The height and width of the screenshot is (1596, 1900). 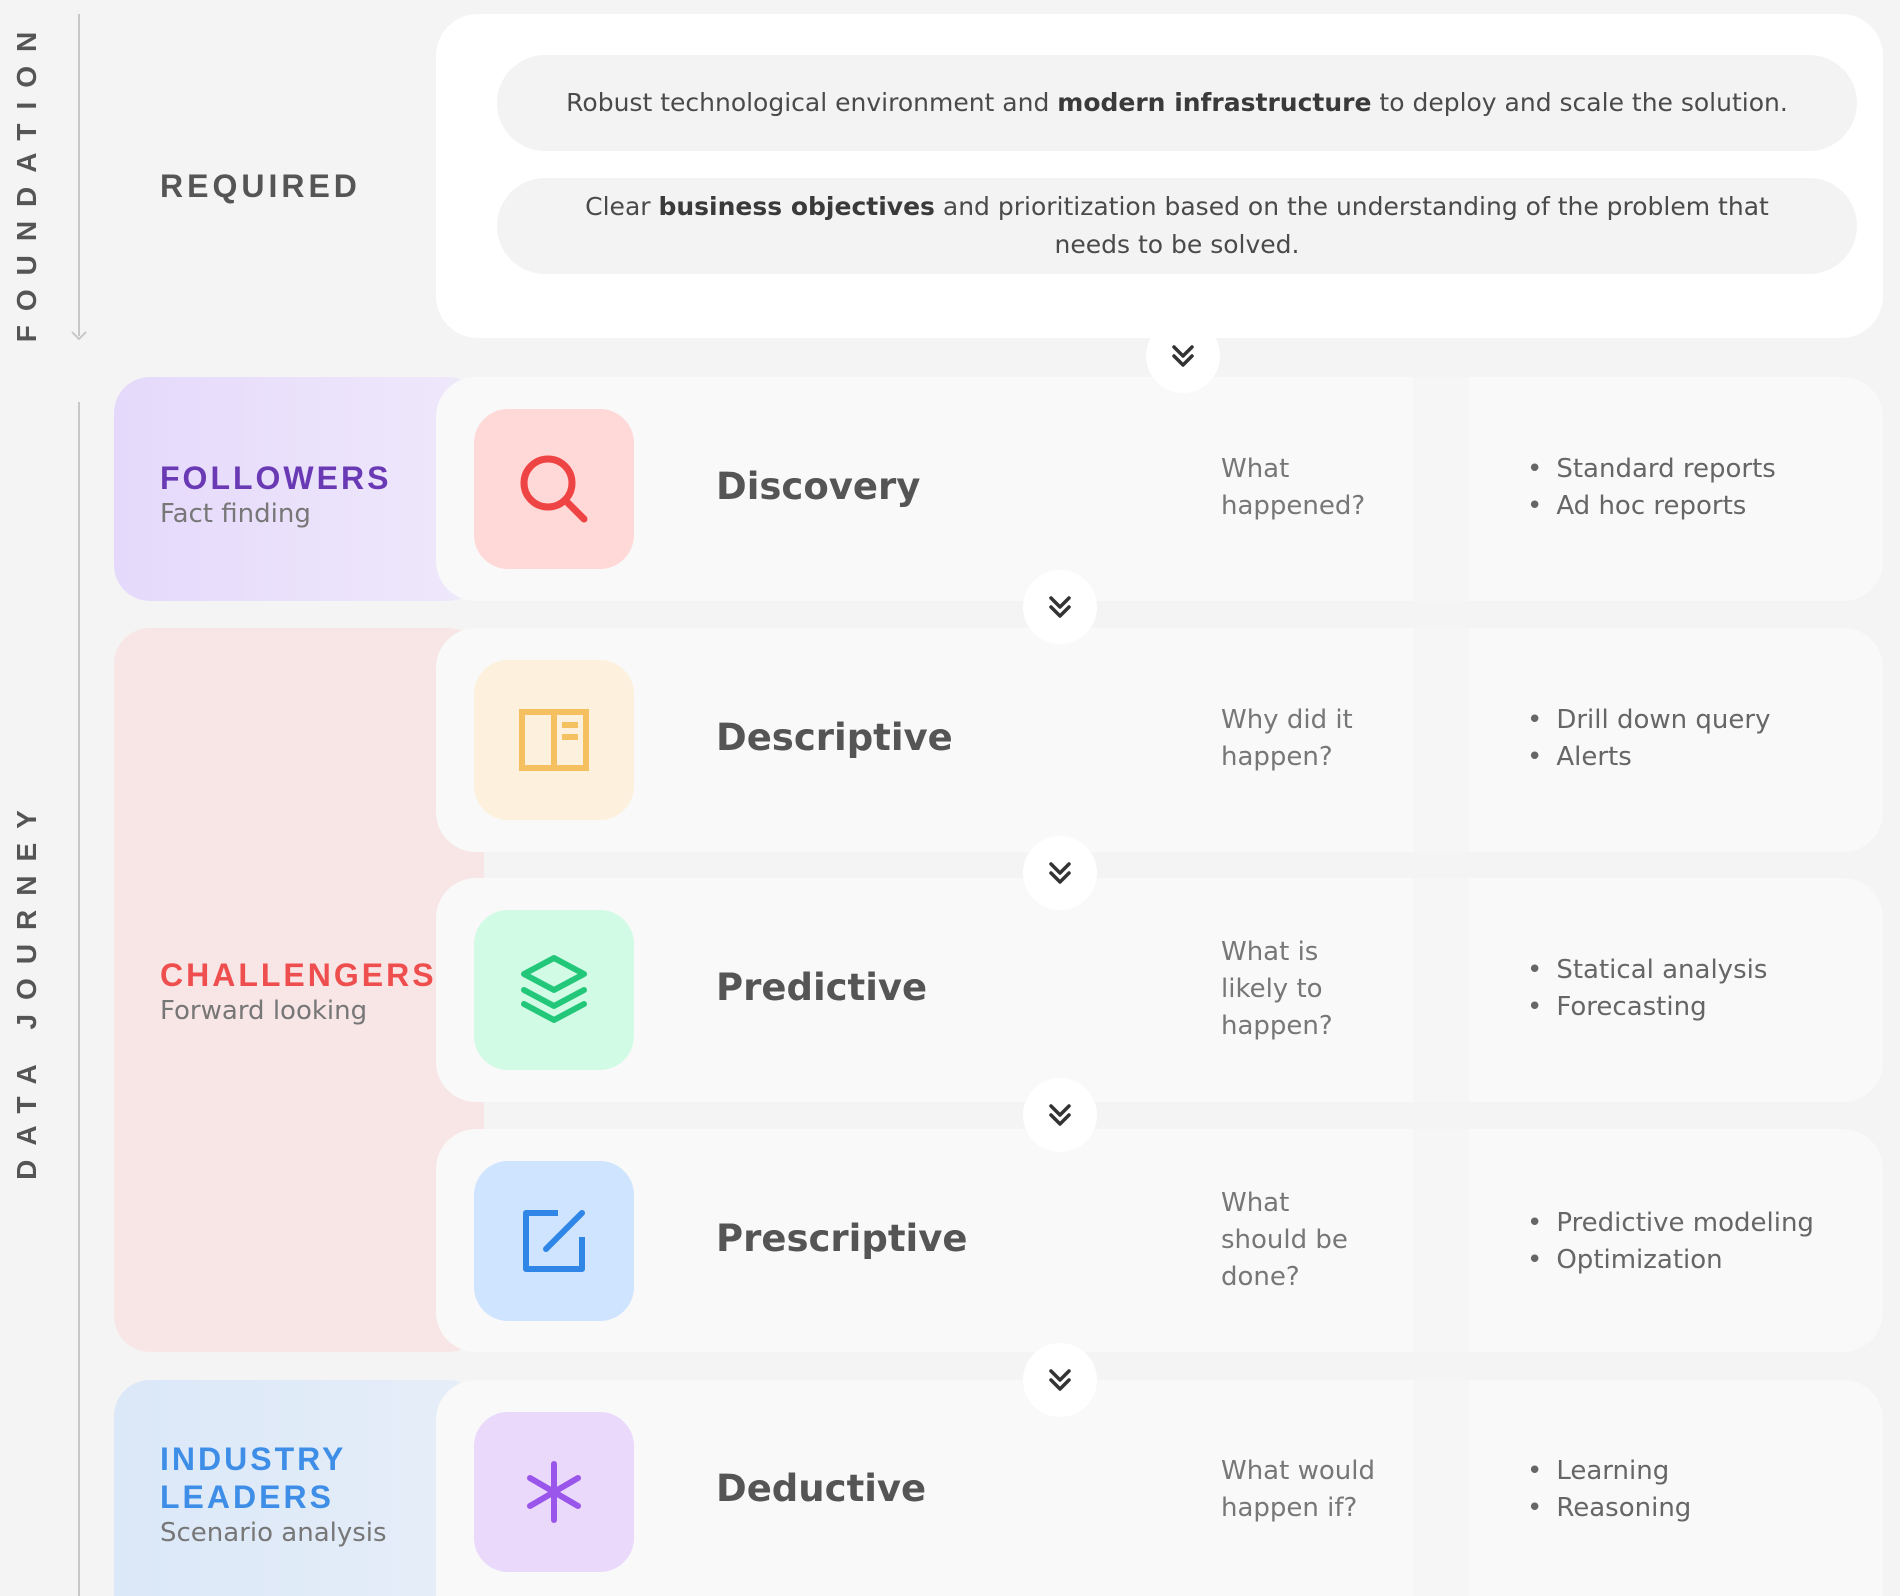 What do you see at coordinates (79, 175) in the screenshot?
I see `foundation-guide-line` at bounding box center [79, 175].